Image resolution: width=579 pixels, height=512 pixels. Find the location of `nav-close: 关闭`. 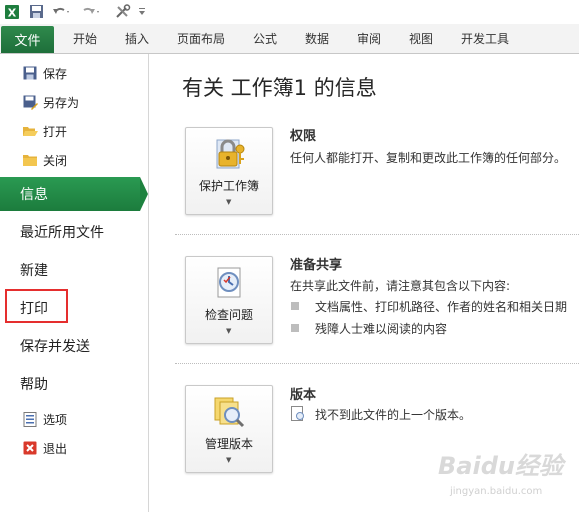

nav-close: 关闭 is located at coordinates (74, 160).